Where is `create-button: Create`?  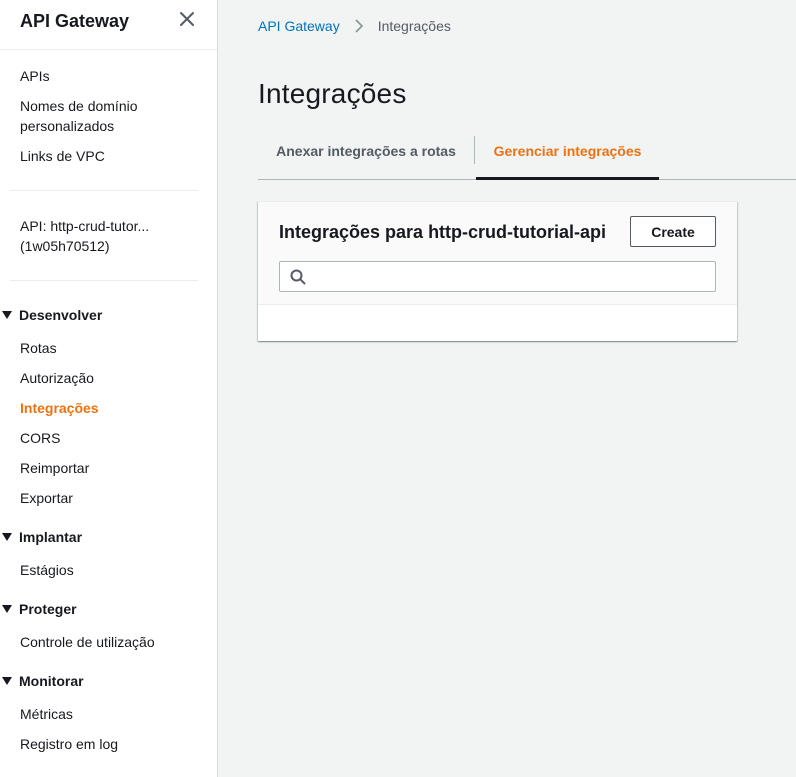
create-button: Create is located at coordinates (673, 231).